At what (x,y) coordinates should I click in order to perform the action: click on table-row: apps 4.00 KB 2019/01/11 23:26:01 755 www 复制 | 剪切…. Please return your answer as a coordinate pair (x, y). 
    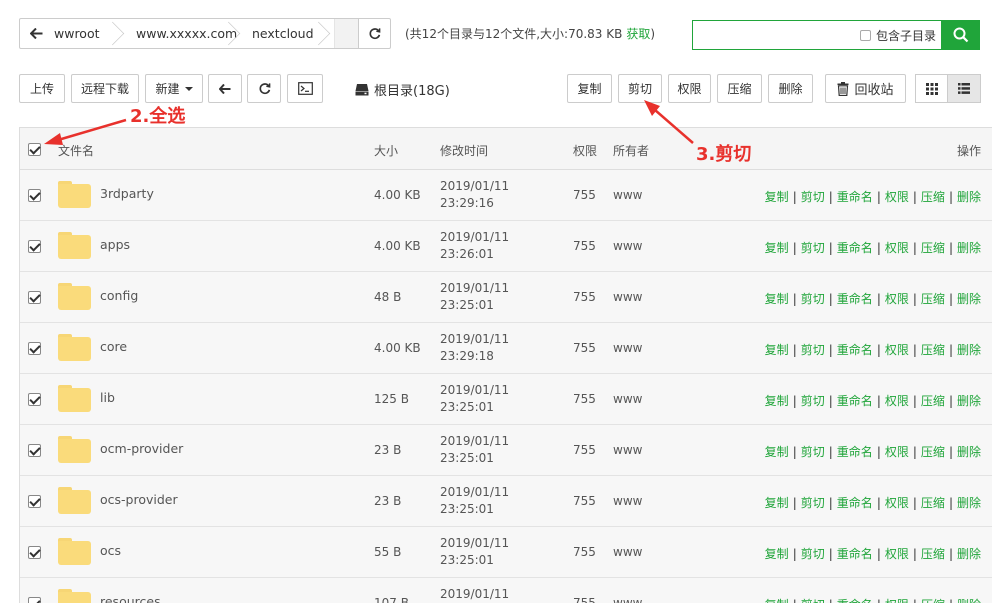
    Looking at the image, I should click on (506, 246).